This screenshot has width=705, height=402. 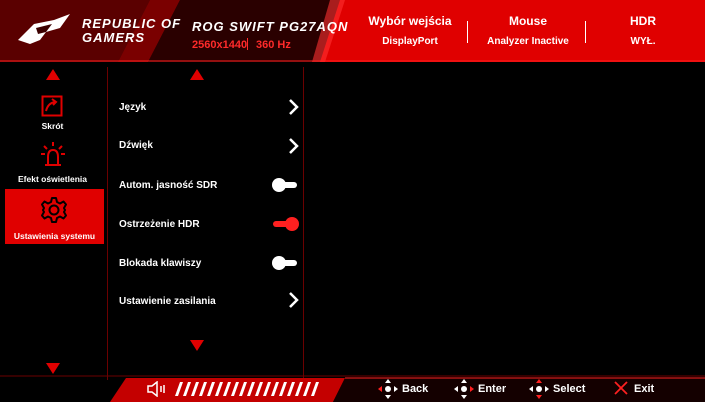 What do you see at coordinates (160, 263) in the screenshot?
I see `setting-label: Blokada klawiszy` at bounding box center [160, 263].